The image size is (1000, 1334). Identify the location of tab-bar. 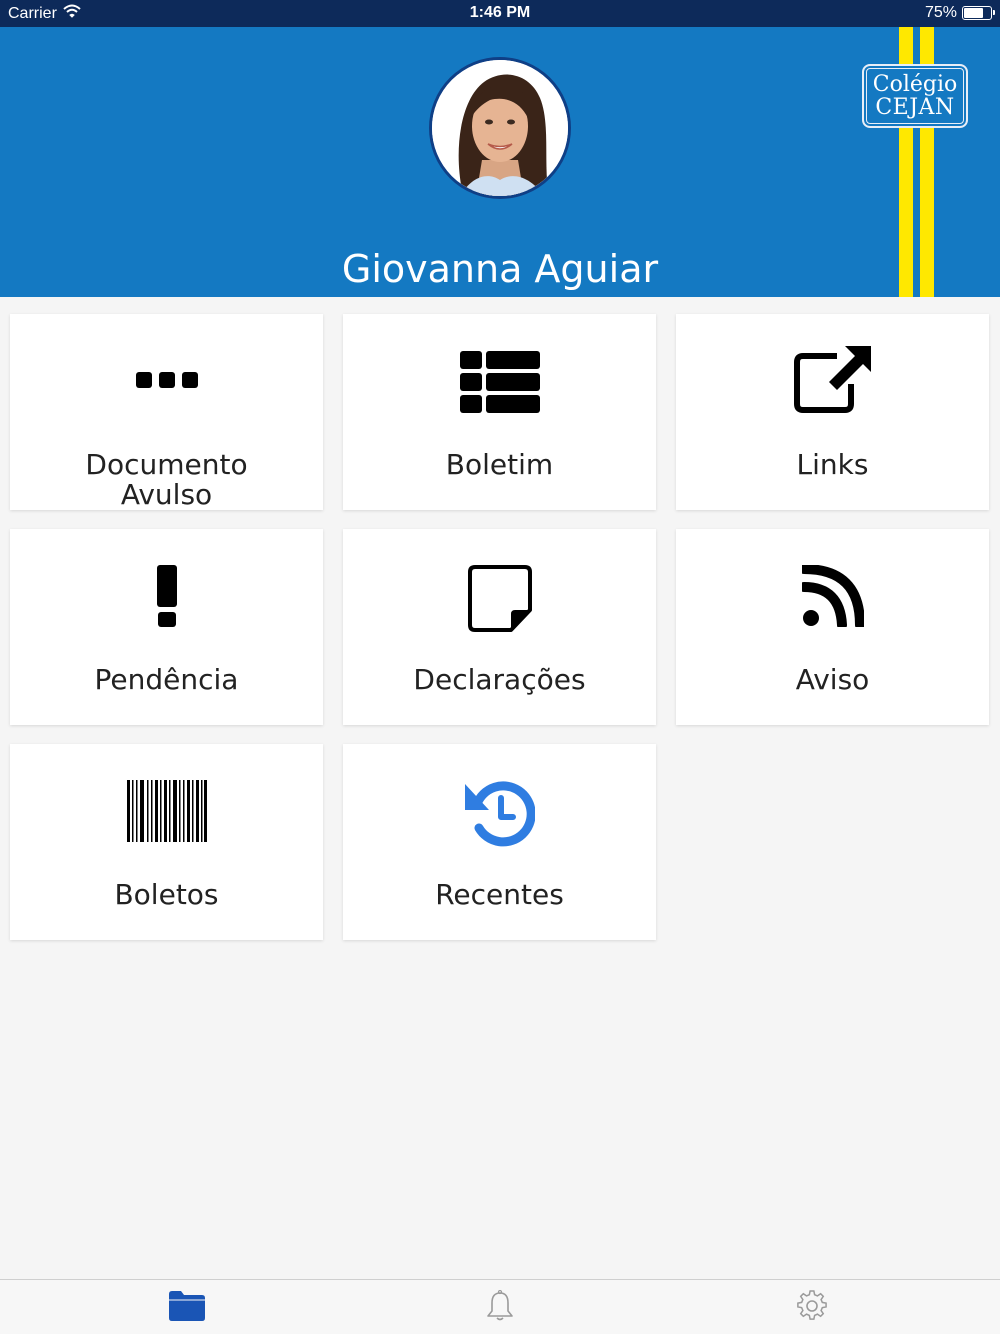
(500, 1306).